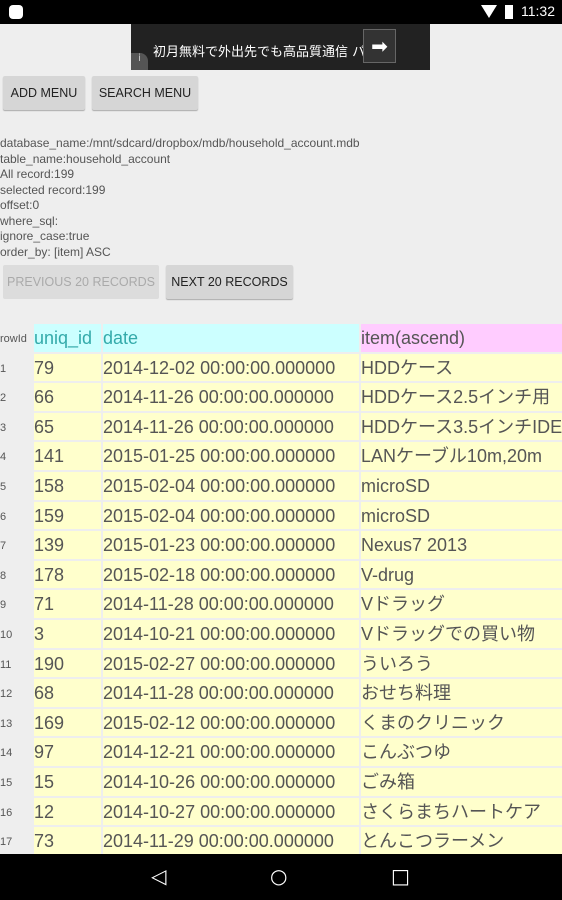  I want to click on table-row: 10 3 2014-10-21 00:00:00.000000 Vドラッグでの買い物, so click(281, 634).